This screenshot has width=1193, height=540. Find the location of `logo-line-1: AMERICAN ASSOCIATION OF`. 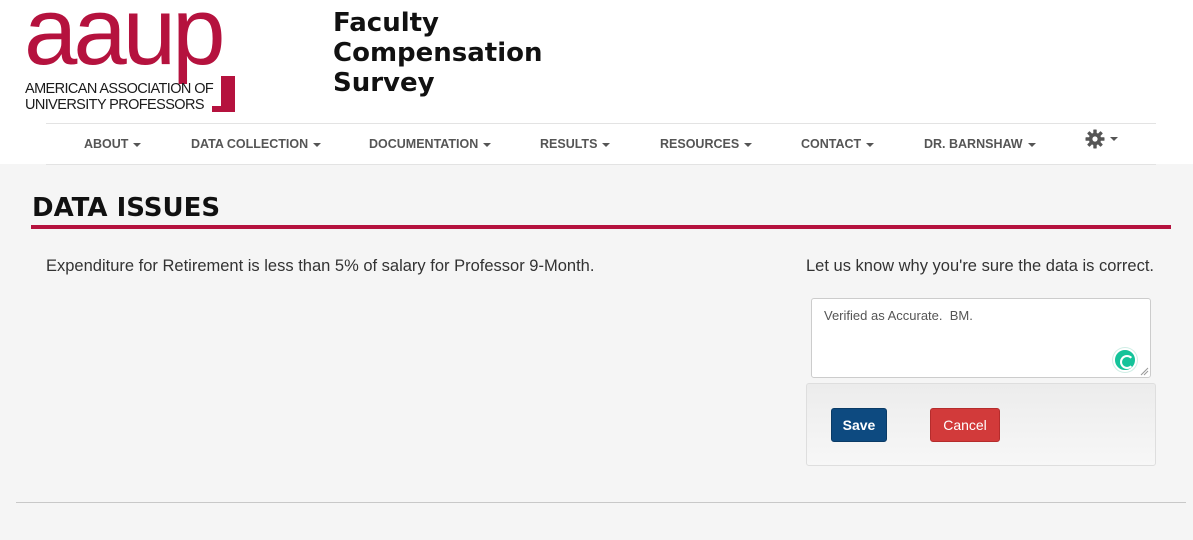

logo-line-1: AMERICAN ASSOCIATION OF is located at coordinates (119, 89).